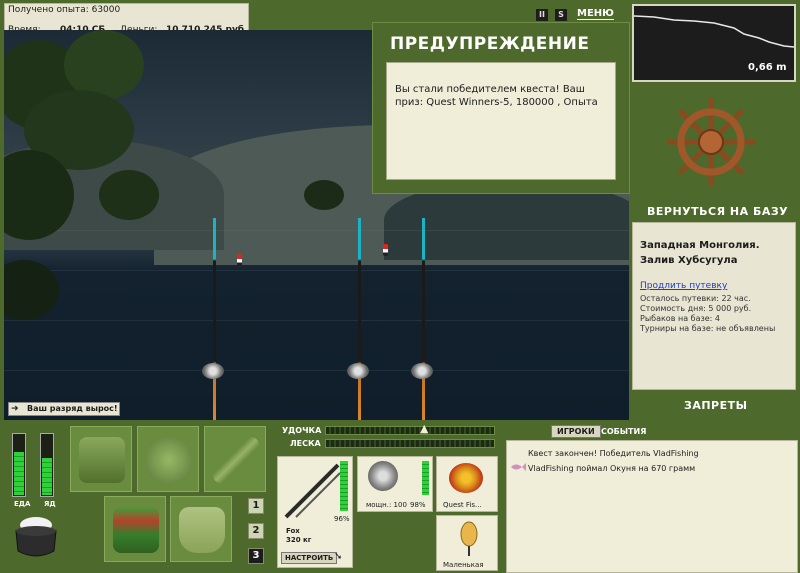  I want to click on triangle-up-icon: ▲, so click(424, 428).